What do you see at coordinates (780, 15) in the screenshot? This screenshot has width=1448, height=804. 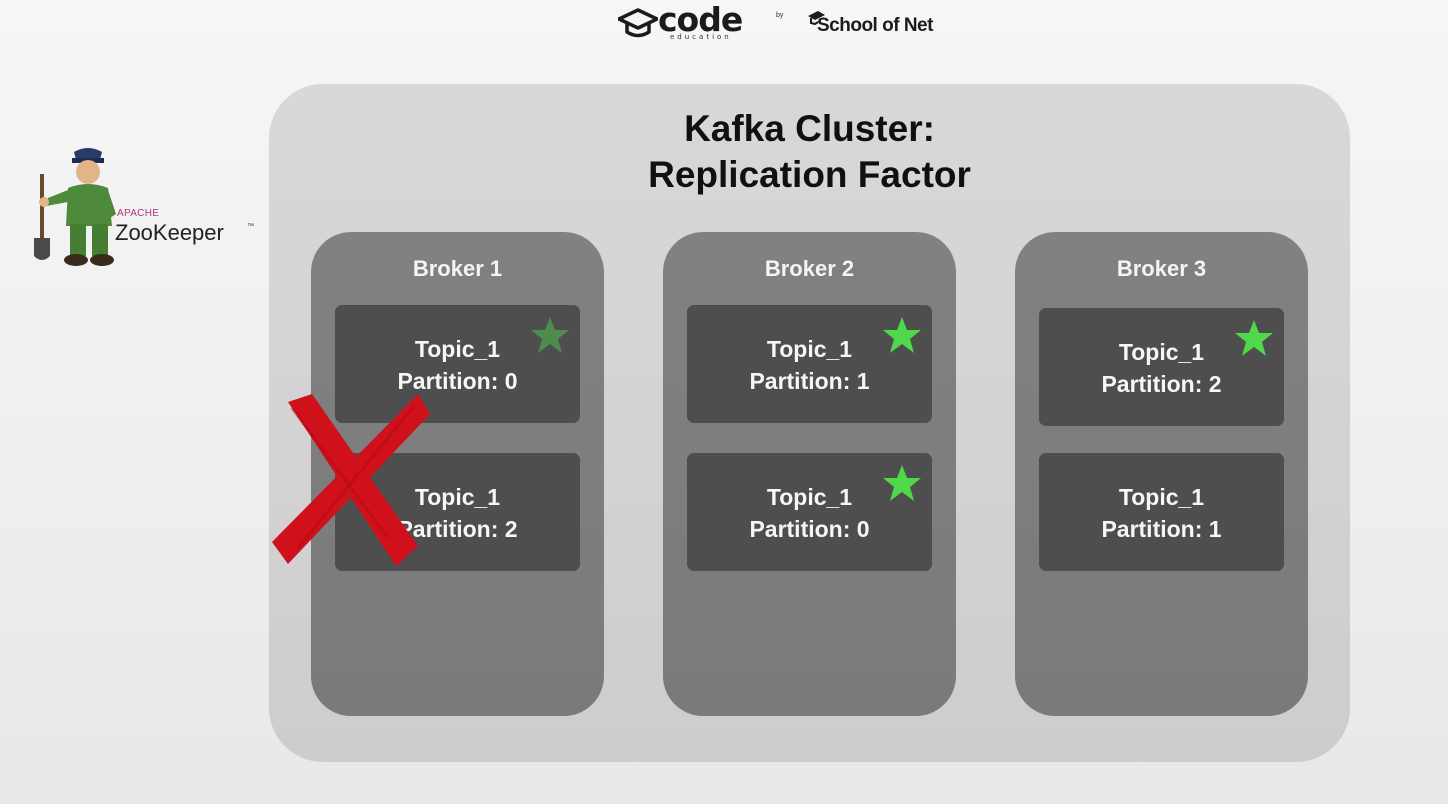 I see `by-text: by` at bounding box center [780, 15].